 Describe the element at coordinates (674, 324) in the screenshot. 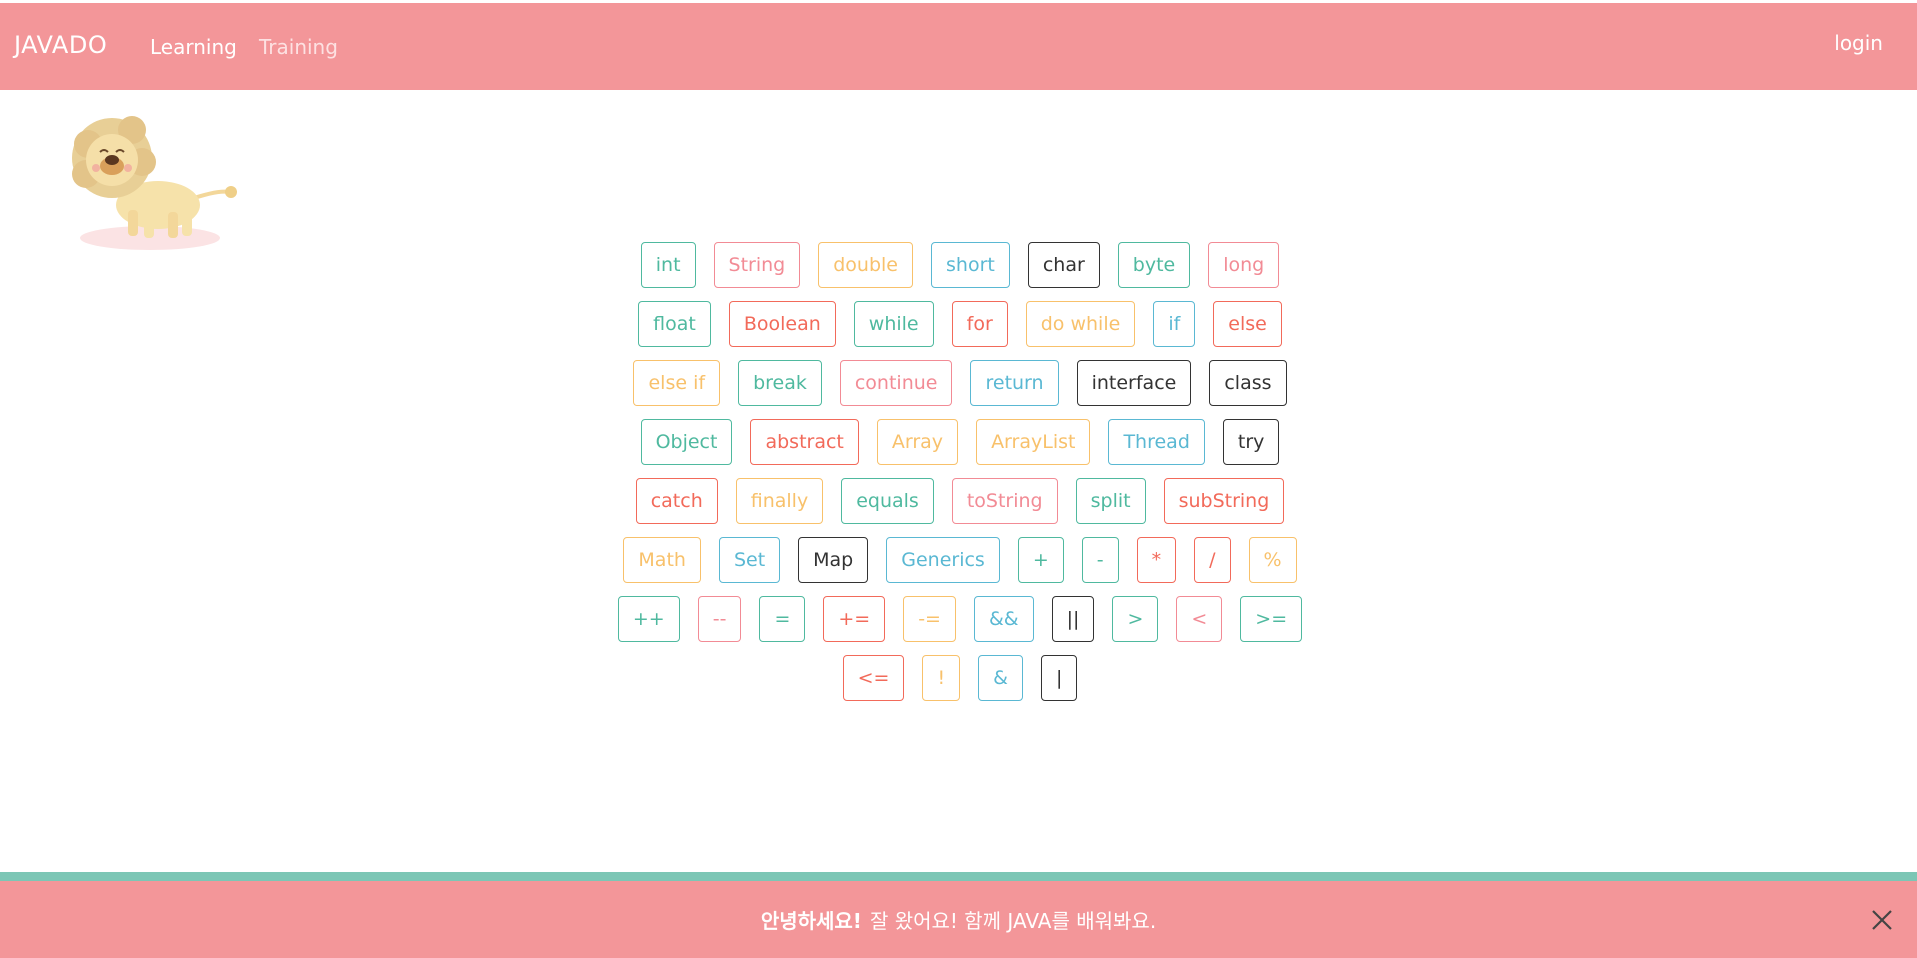

I see `keyword-tag: float` at that location.